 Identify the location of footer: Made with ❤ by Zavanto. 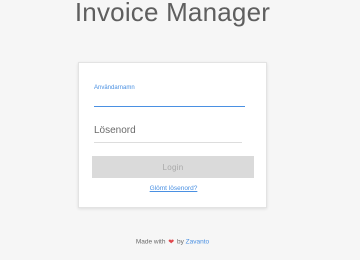
(172, 242).